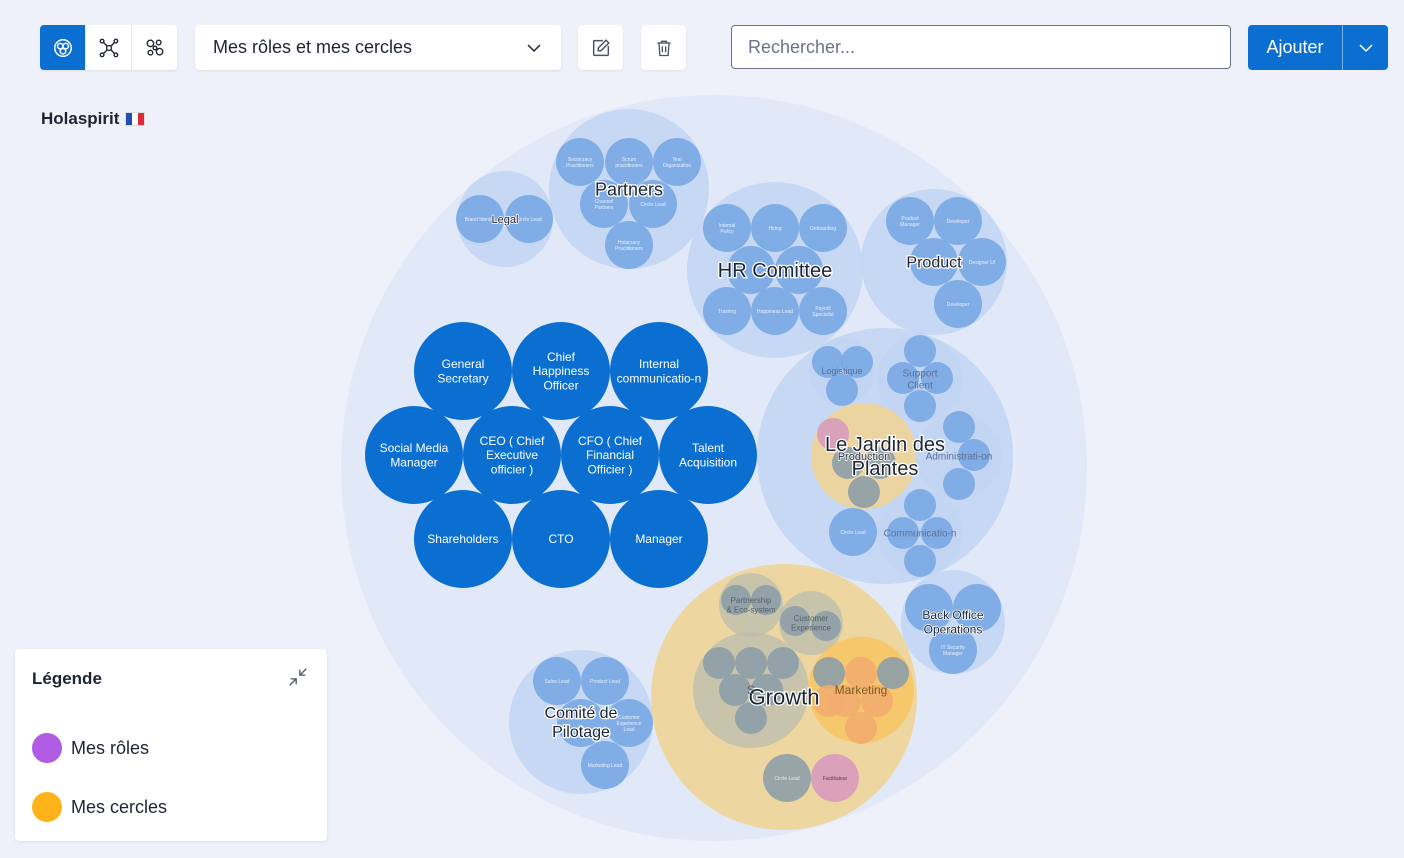 Image resolution: width=1404 pixels, height=858 pixels. What do you see at coordinates (920, 406) in the screenshot?
I see `bubble-sup-r4` at bounding box center [920, 406].